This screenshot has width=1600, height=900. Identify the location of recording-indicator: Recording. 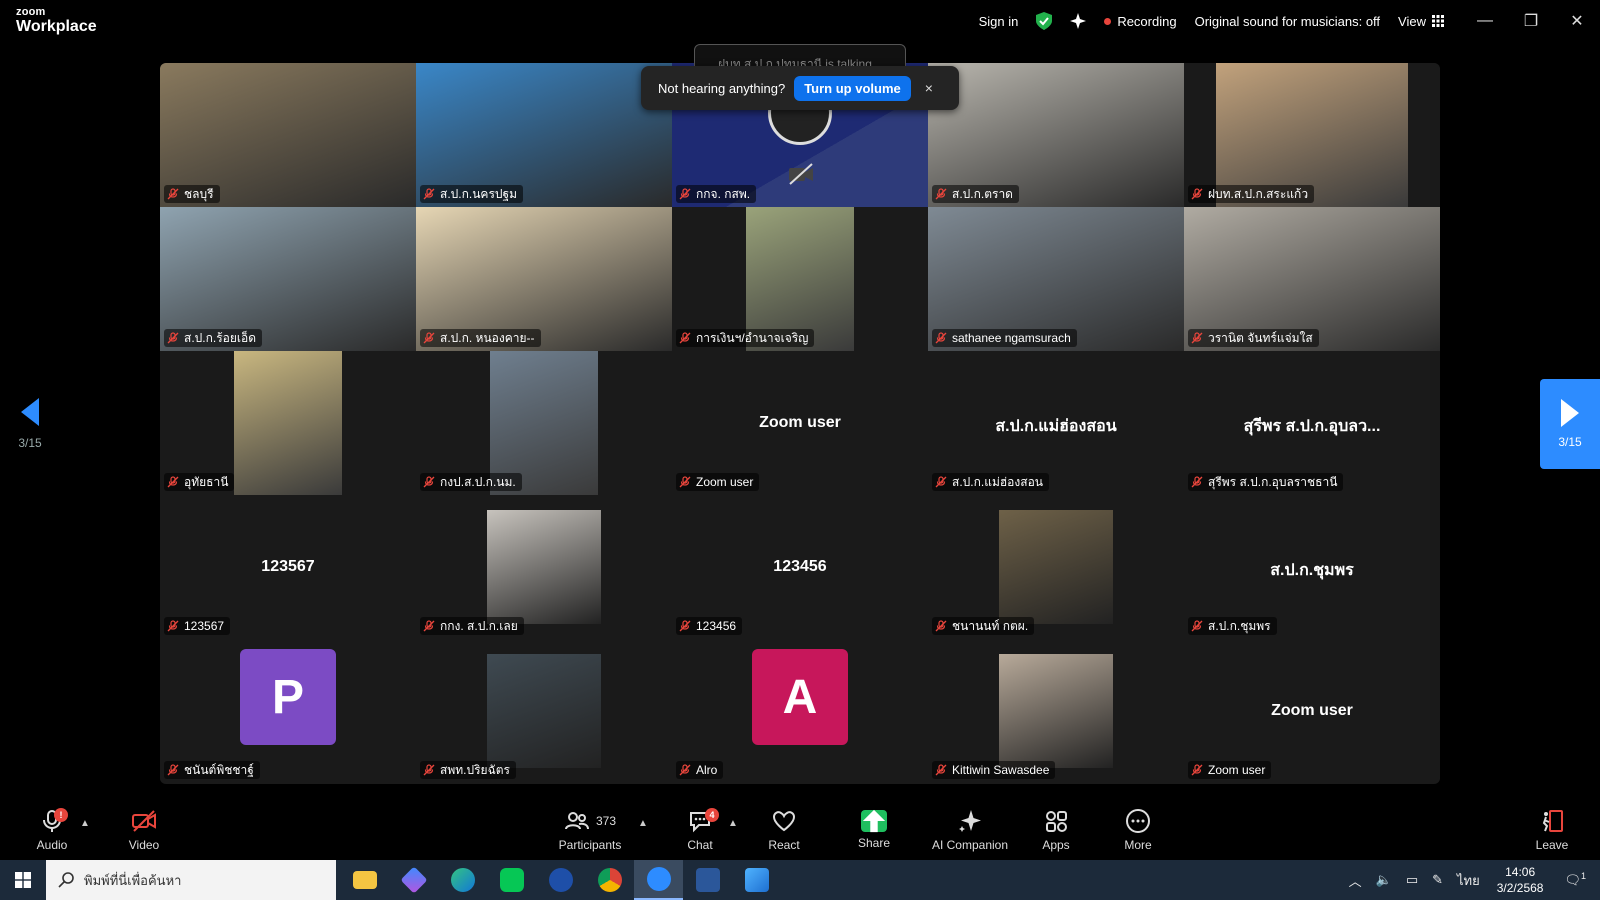
(1140, 21).